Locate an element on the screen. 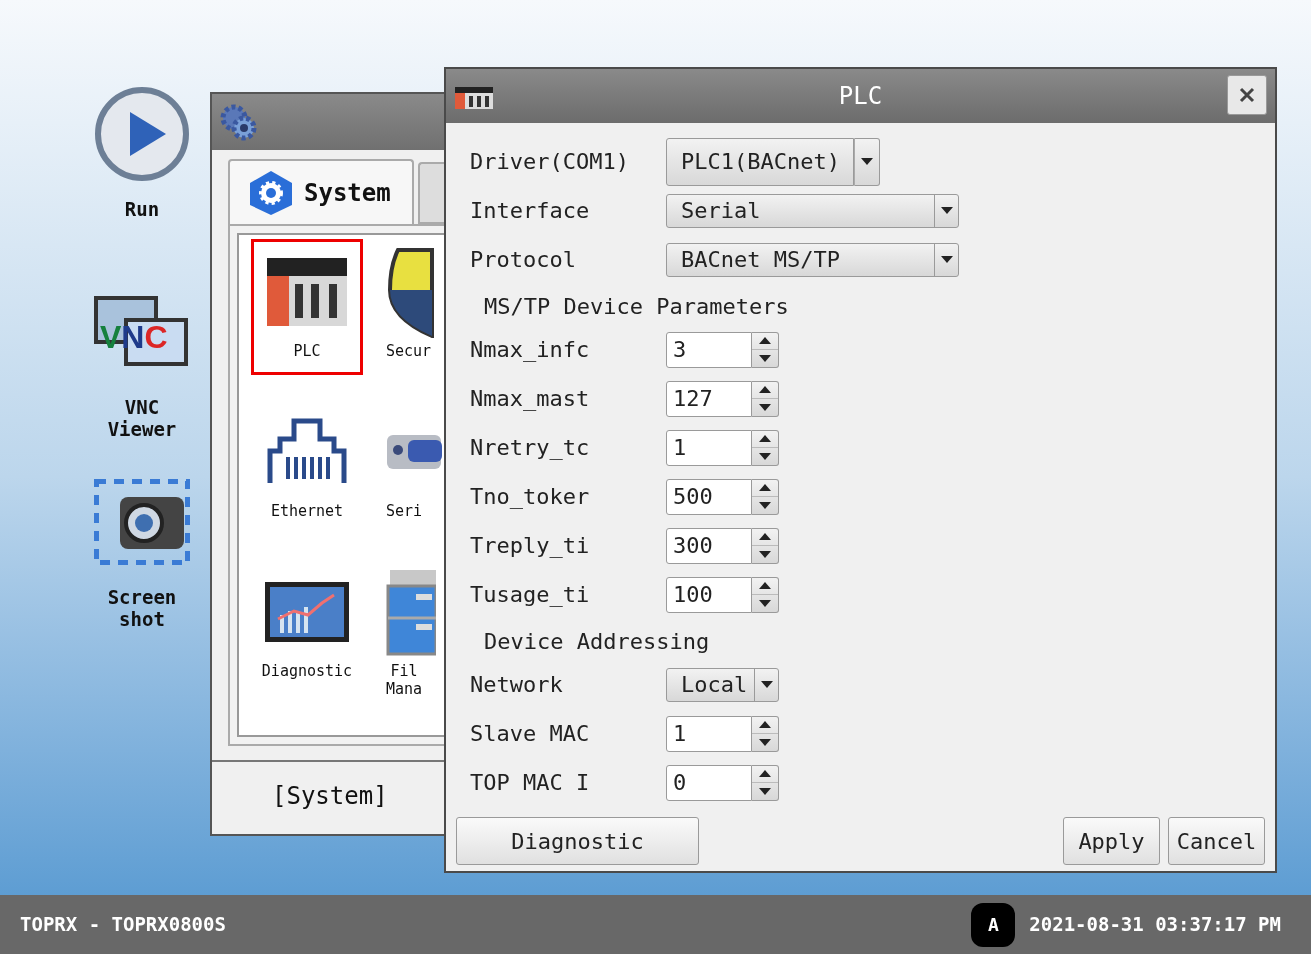  field-label: Nretry_tc is located at coordinates (530, 448).